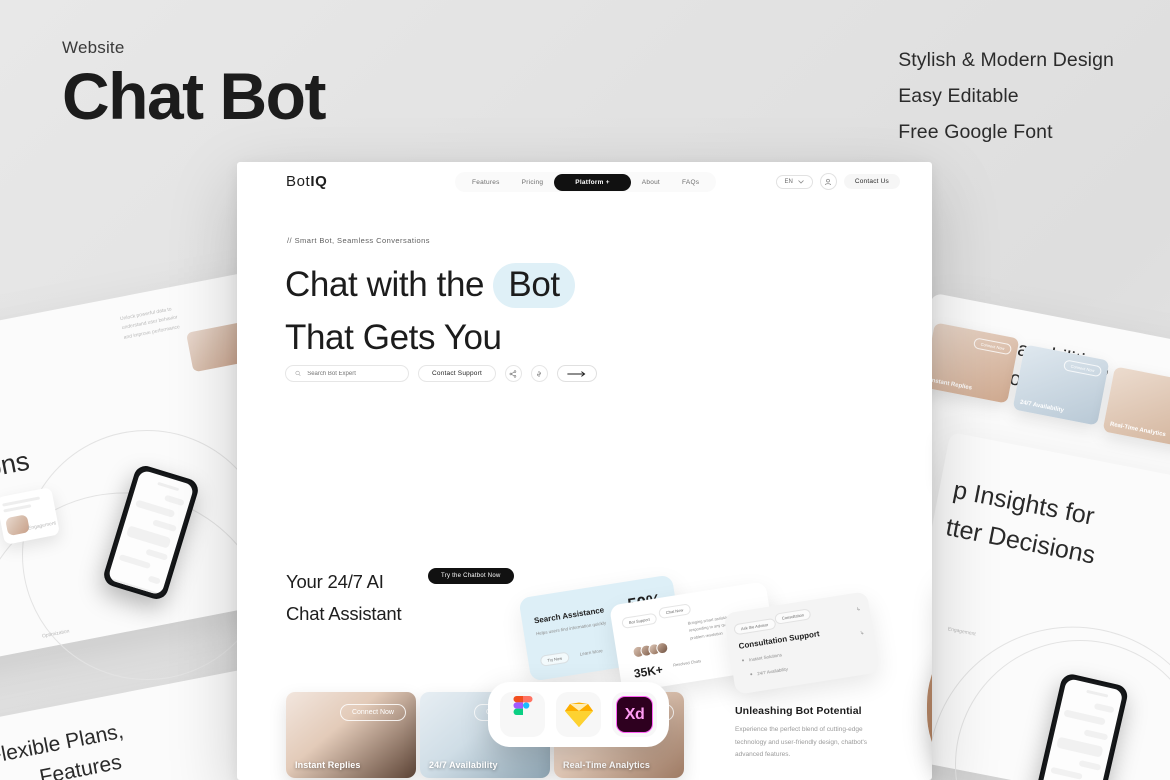 The height and width of the screenshot is (780, 1170). I want to click on nav-item-faqs: FAQs, so click(690, 182).